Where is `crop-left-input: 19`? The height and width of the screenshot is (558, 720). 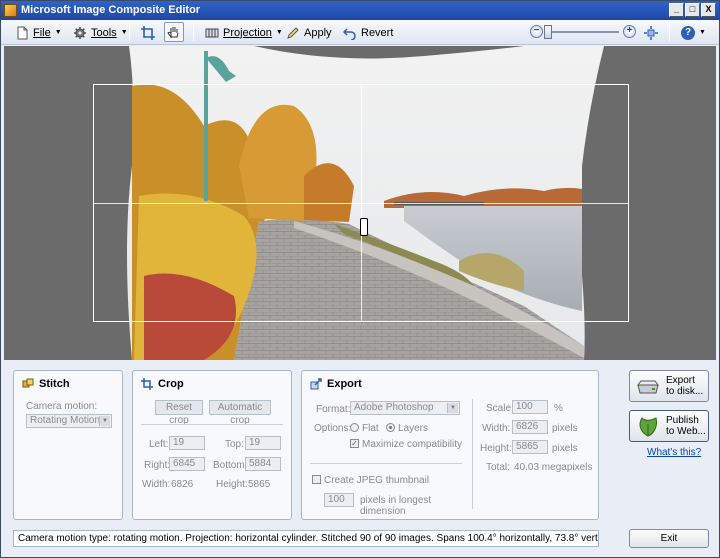 crop-left-input: 19 is located at coordinates (187, 443).